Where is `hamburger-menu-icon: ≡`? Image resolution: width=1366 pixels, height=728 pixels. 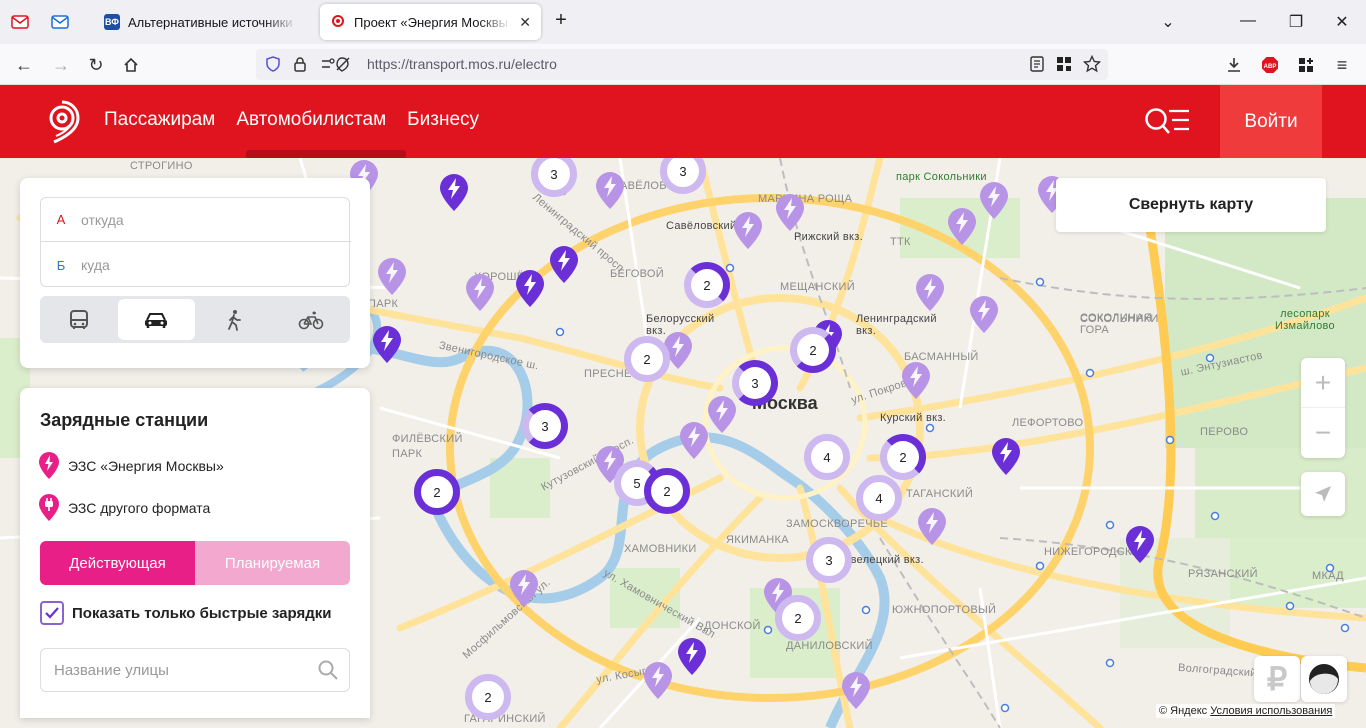 hamburger-menu-icon: ≡ is located at coordinates (1342, 65).